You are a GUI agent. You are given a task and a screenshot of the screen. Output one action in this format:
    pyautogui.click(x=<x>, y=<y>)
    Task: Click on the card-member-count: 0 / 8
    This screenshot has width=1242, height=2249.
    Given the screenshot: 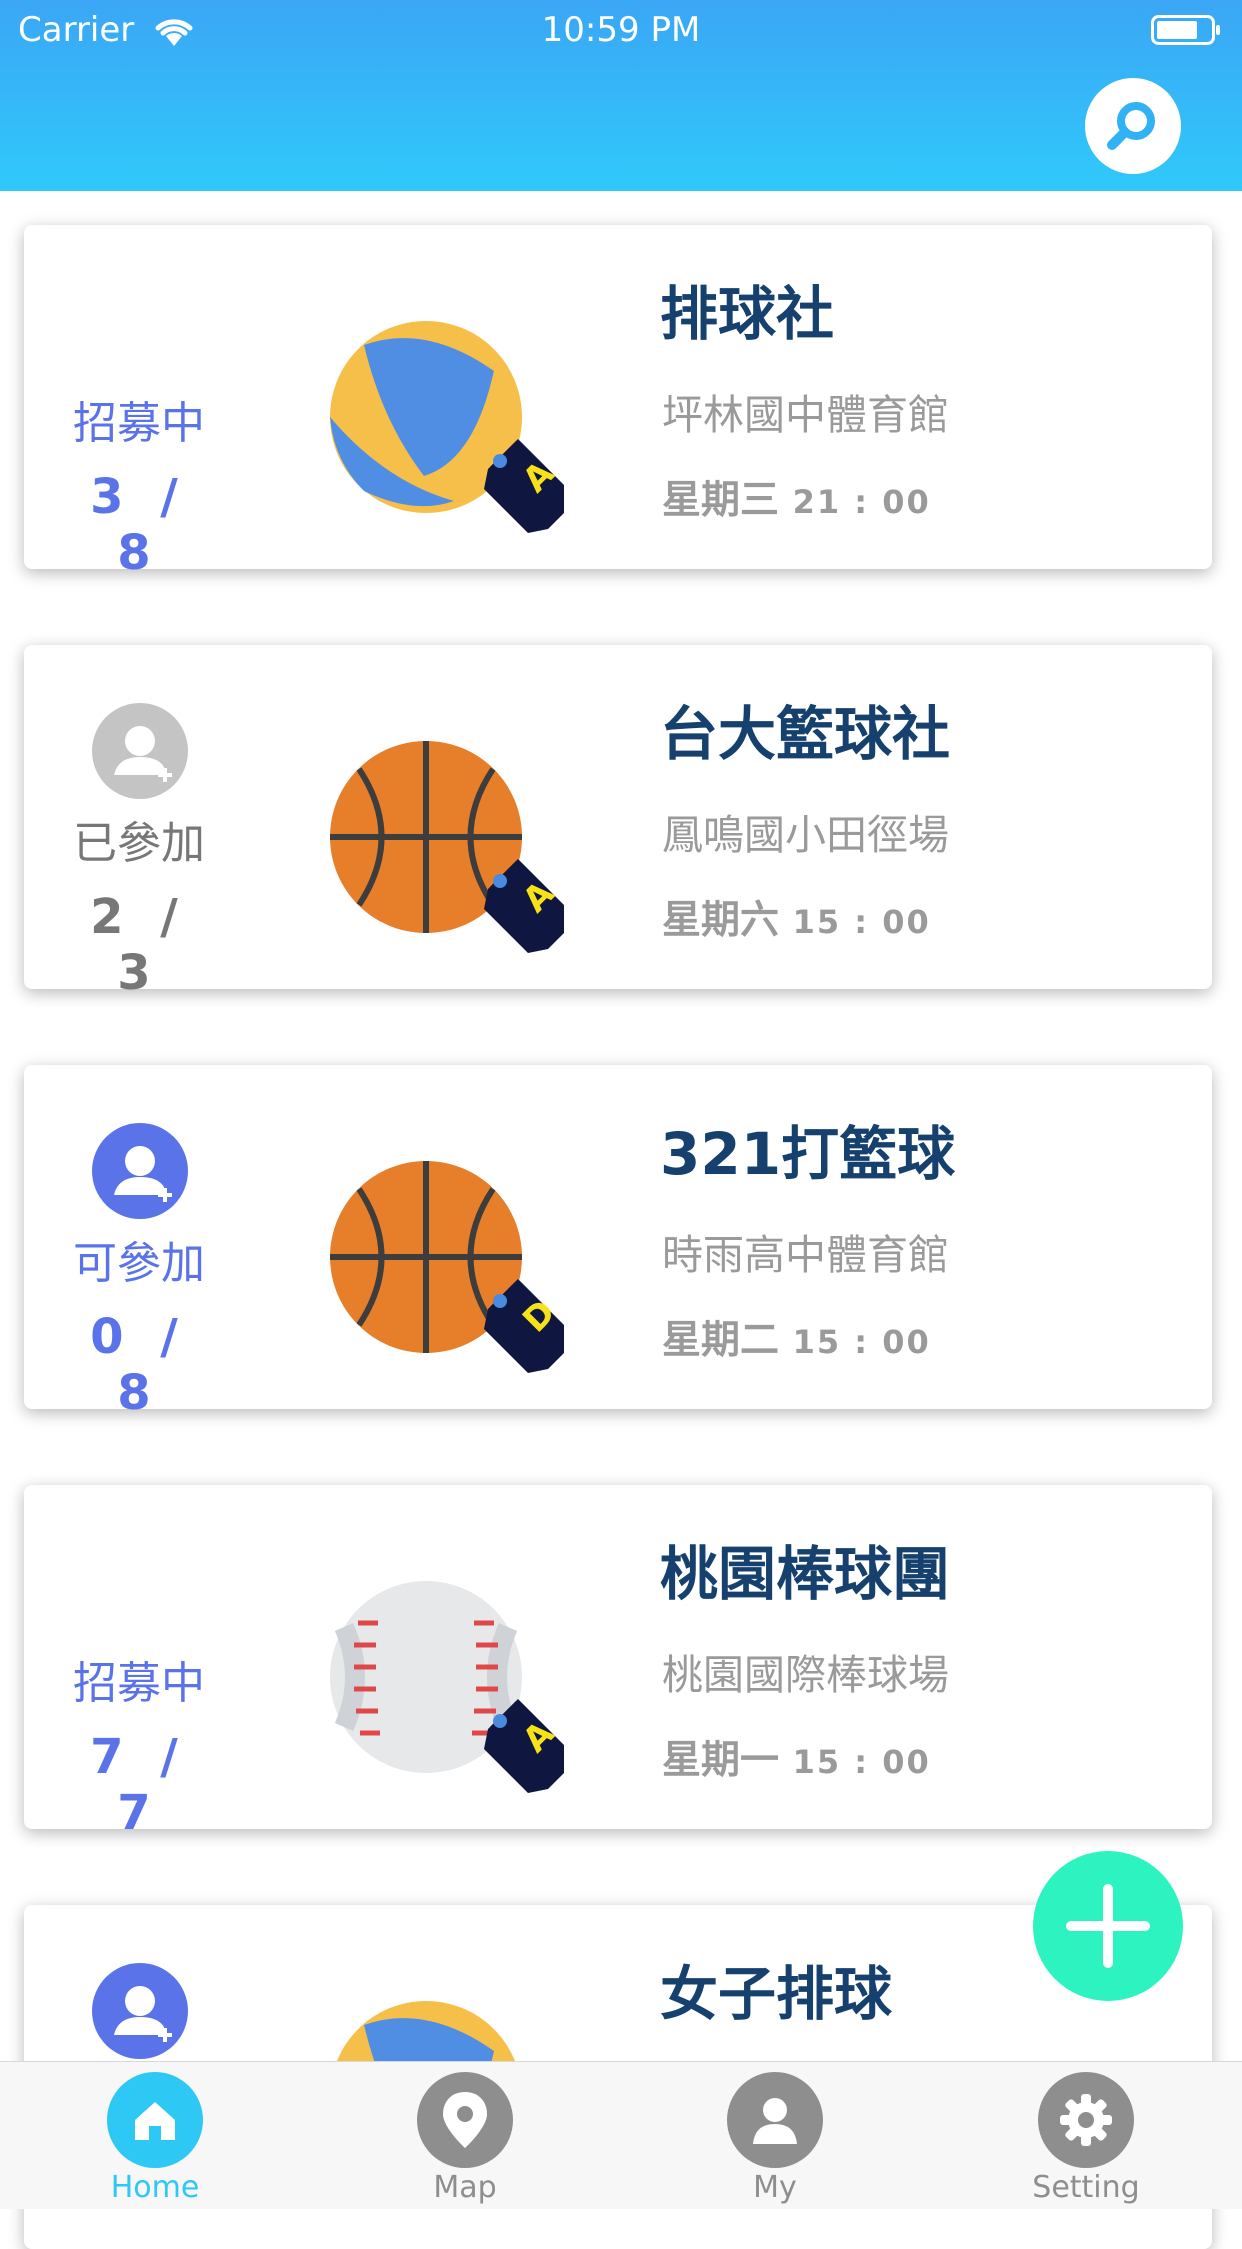 What is the action you would take?
    pyautogui.click(x=139, y=1365)
    